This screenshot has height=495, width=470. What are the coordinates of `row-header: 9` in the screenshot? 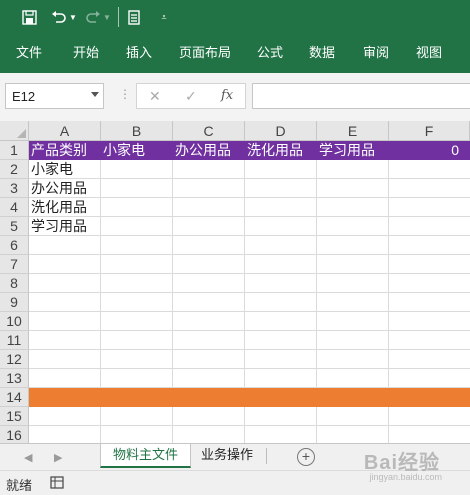 It's located at (14, 302).